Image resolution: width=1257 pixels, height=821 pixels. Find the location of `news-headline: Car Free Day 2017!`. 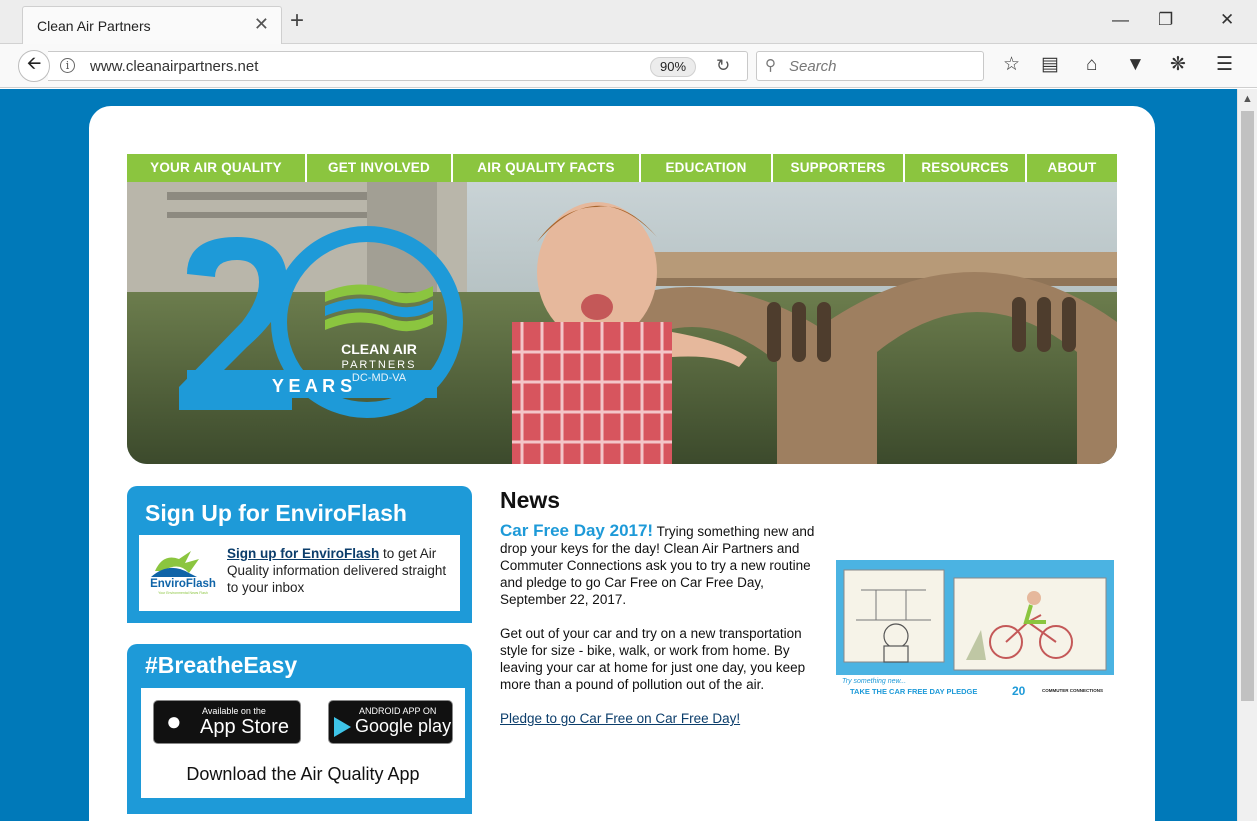

news-headline: Car Free Day 2017! is located at coordinates (577, 530).